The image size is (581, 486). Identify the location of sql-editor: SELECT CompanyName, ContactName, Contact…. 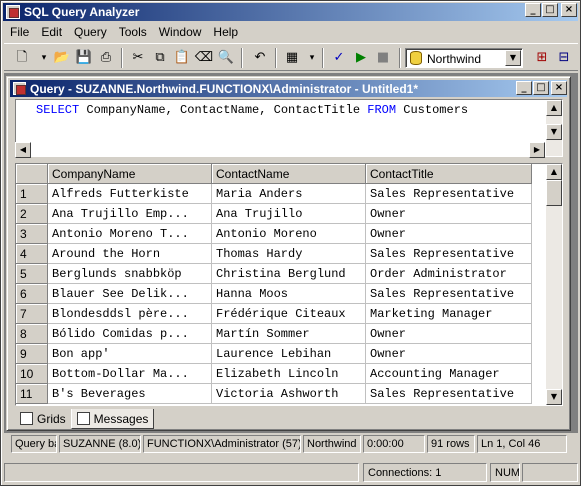
(289, 128).